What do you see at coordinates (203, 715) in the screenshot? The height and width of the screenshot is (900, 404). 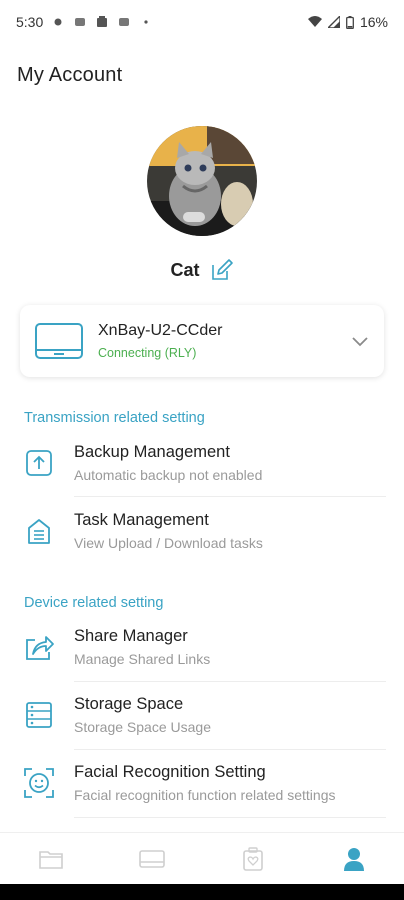 I see `storage-space-item: Storage Space Storage Space Usage` at bounding box center [203, 715].